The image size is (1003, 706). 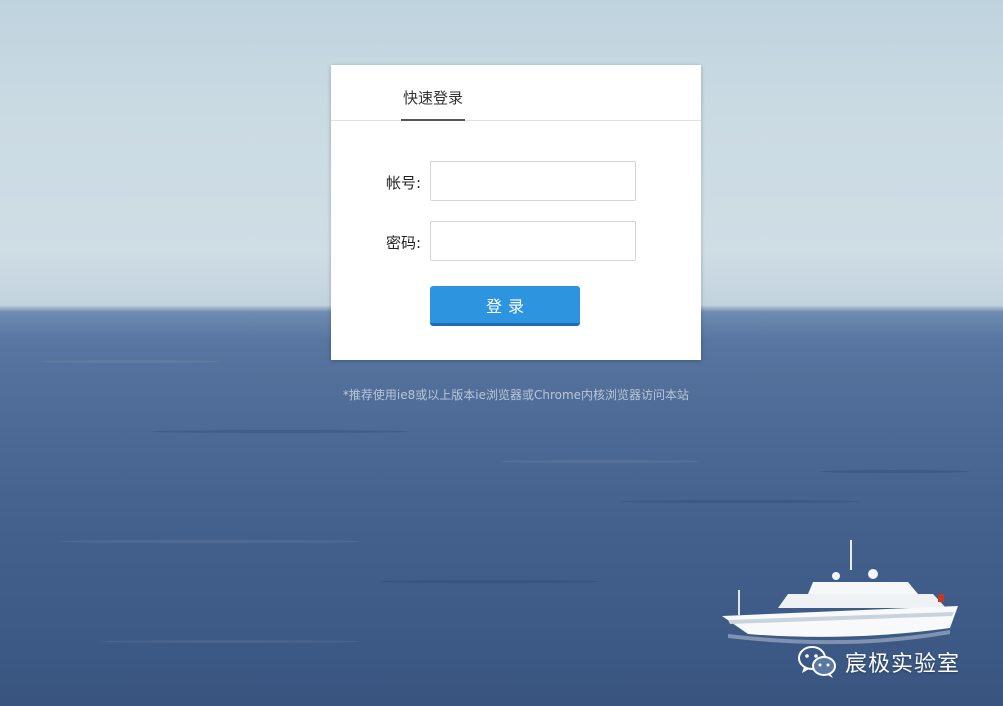 What do you see at coordinates (516, 93) in the screenshot?
I see `login-tab-bar: 快速登录` at bounding box center [516, 93].